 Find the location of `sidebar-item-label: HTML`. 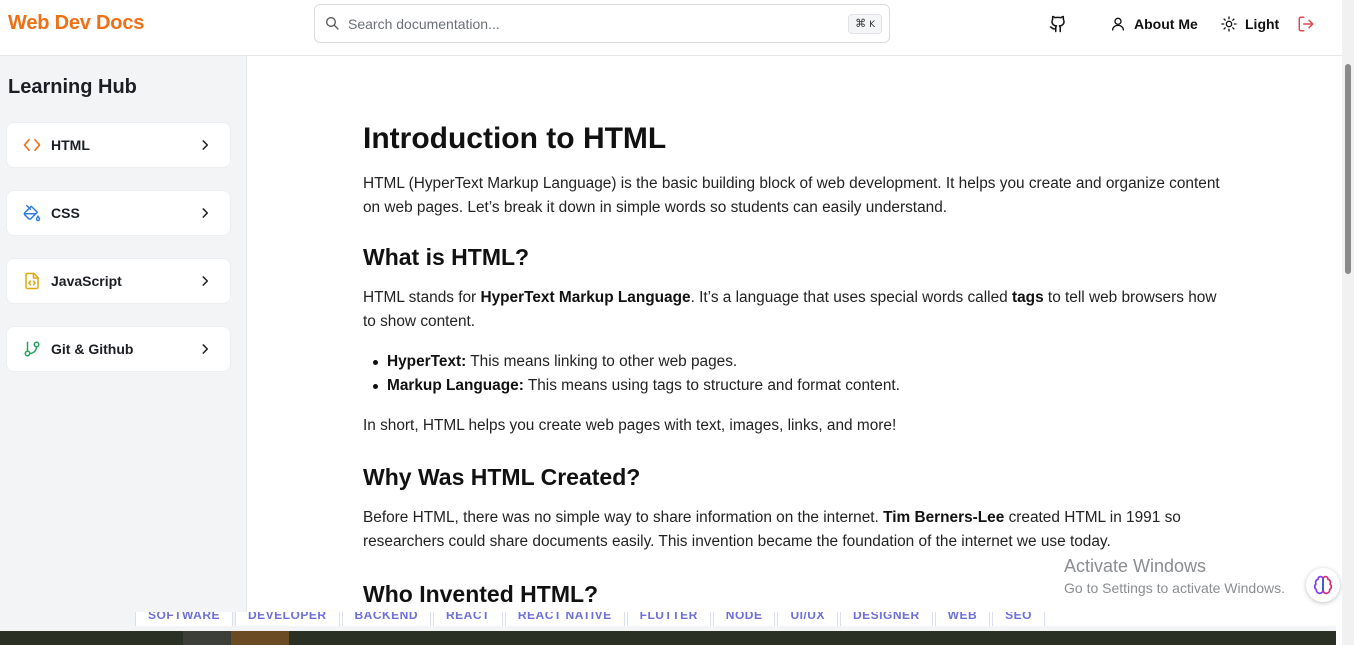

sidebar-item-label: HTML is located at coordinates (70, 145).